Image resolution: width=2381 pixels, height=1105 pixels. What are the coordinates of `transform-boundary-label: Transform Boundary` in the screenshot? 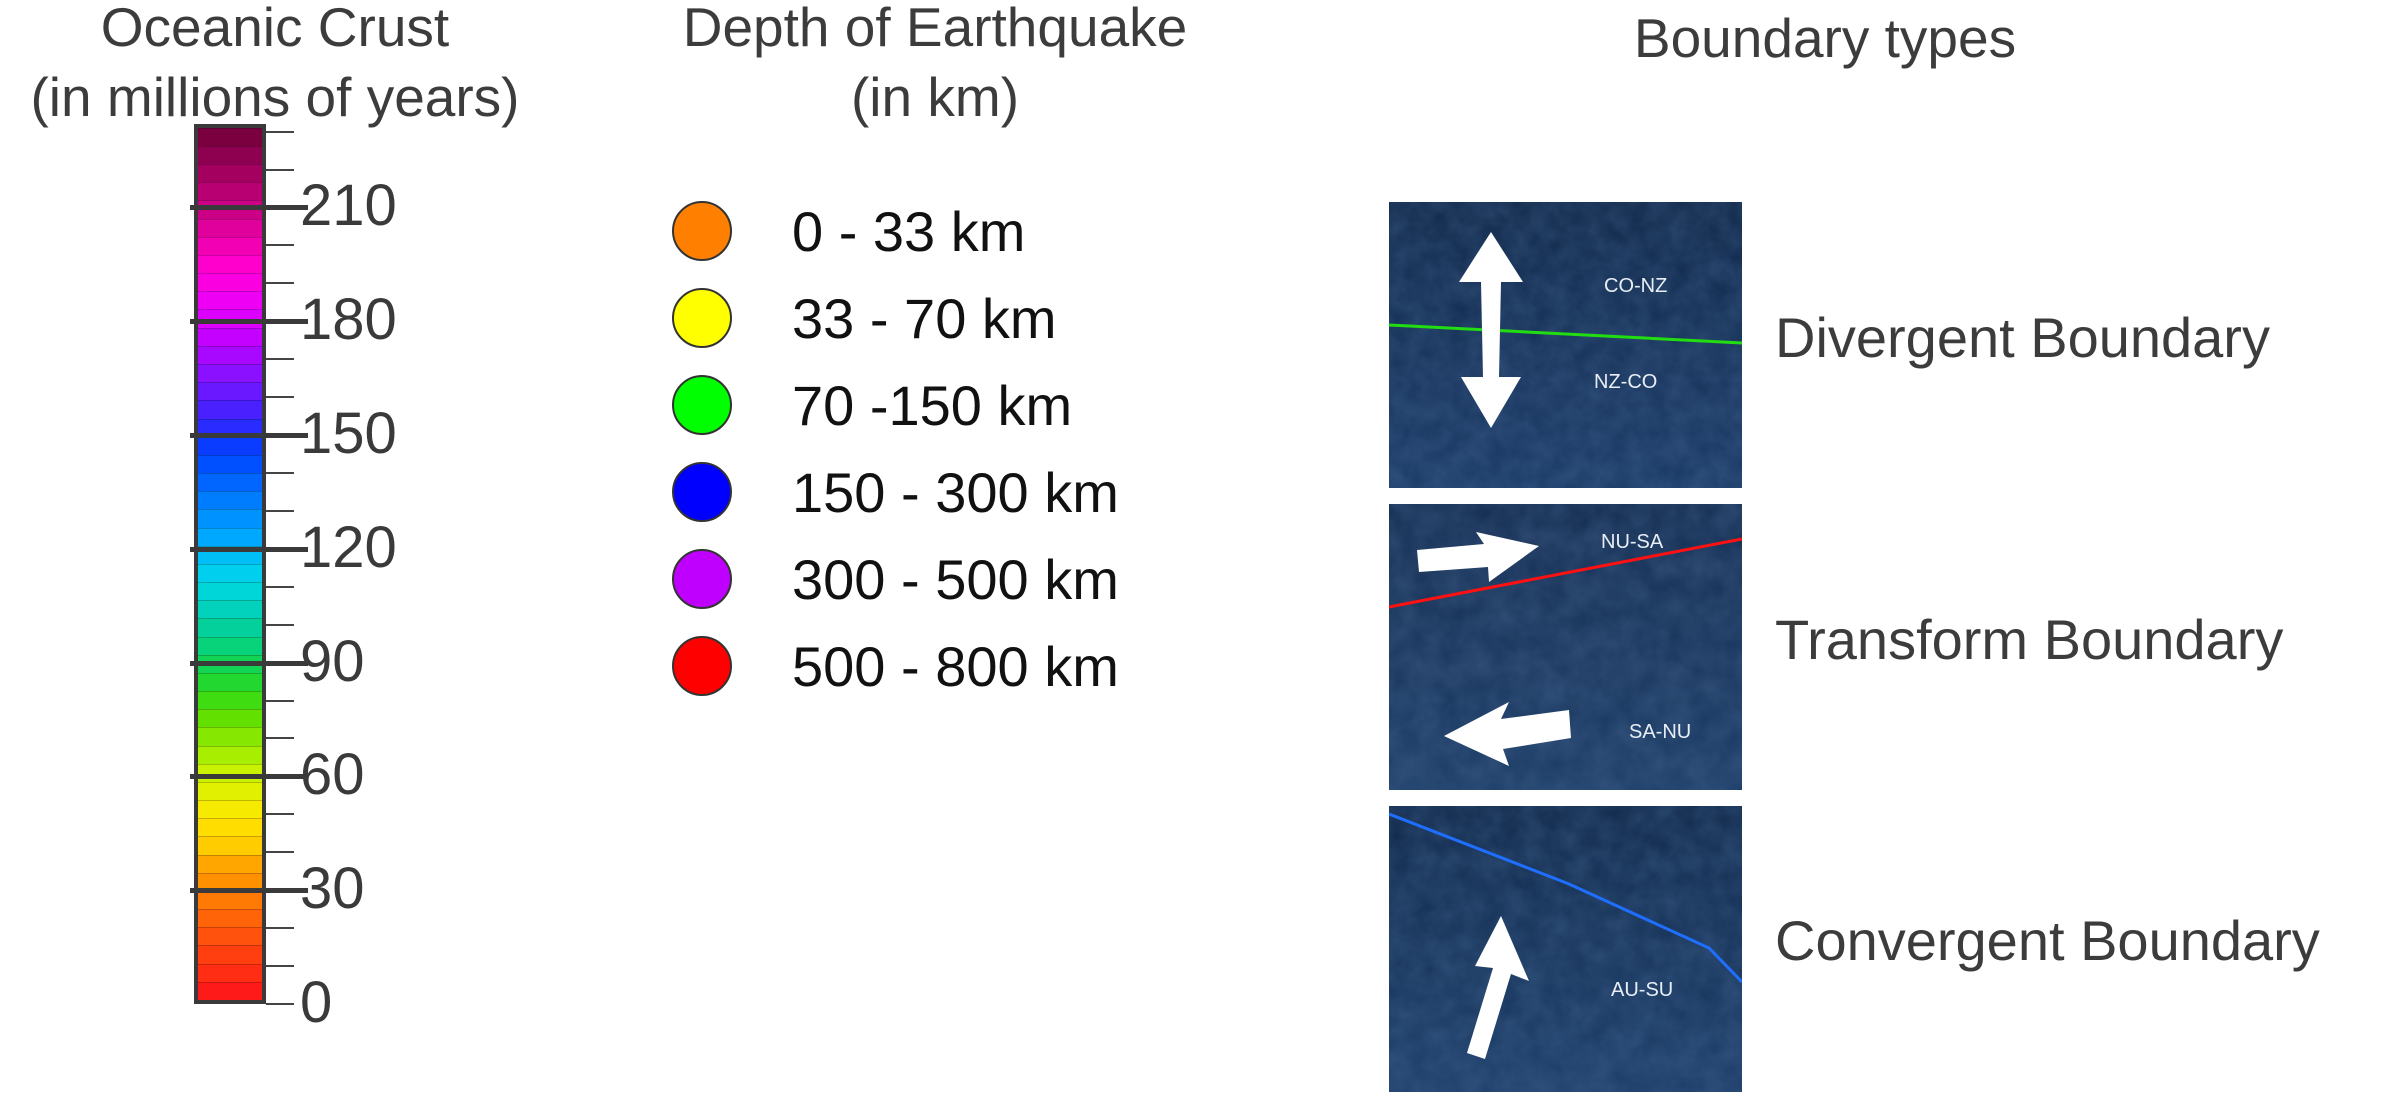 It's located at (2029, 639).